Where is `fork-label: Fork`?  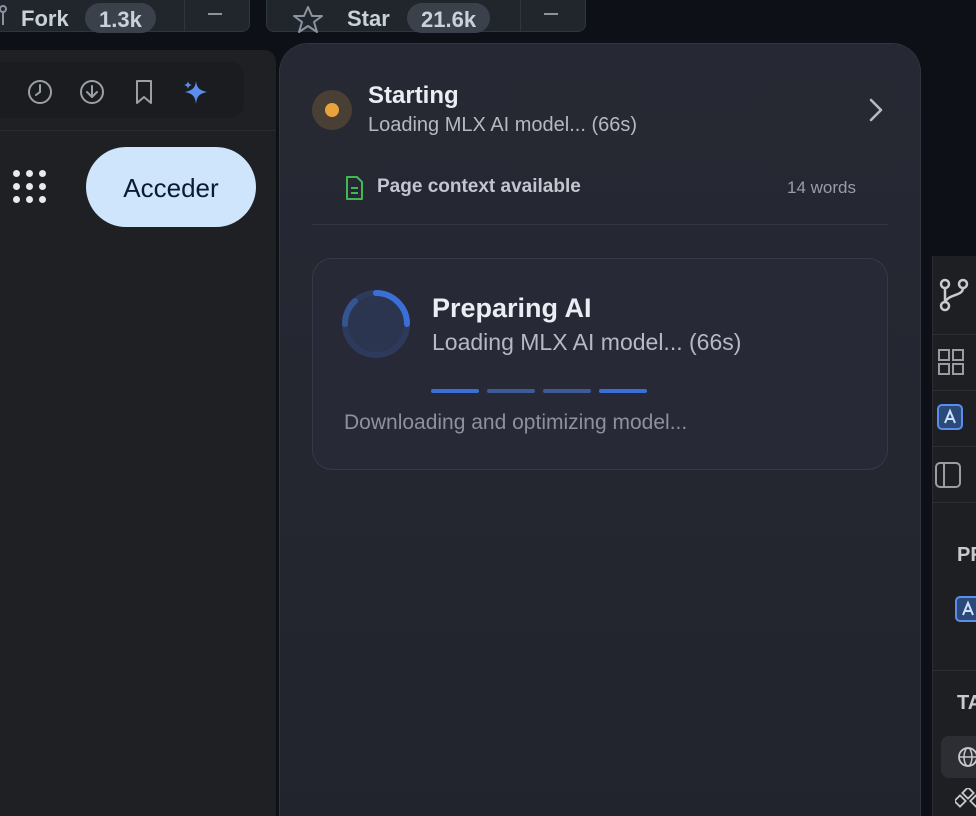
fork-label: Fork is located at coordinates (45, 18).